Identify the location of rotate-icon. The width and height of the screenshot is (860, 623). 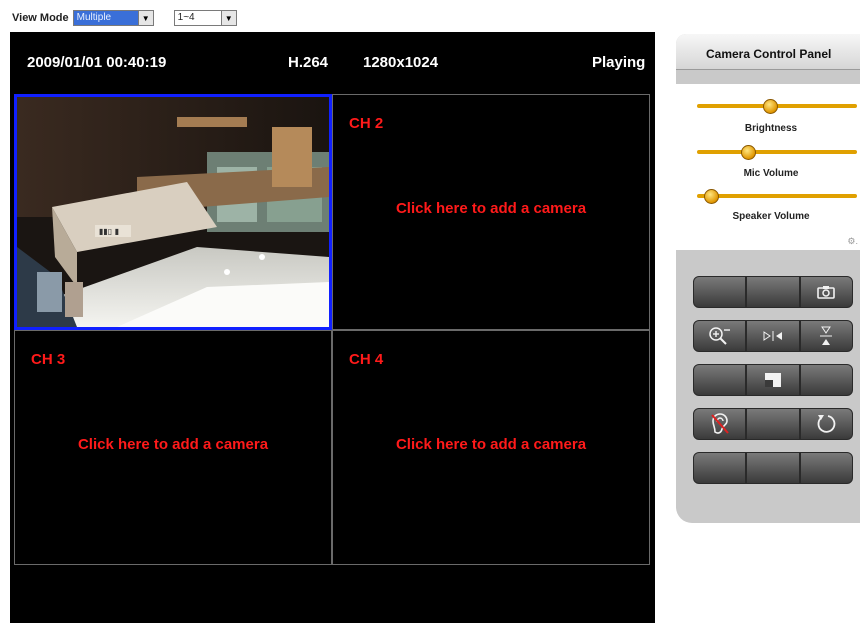
(826, 424).